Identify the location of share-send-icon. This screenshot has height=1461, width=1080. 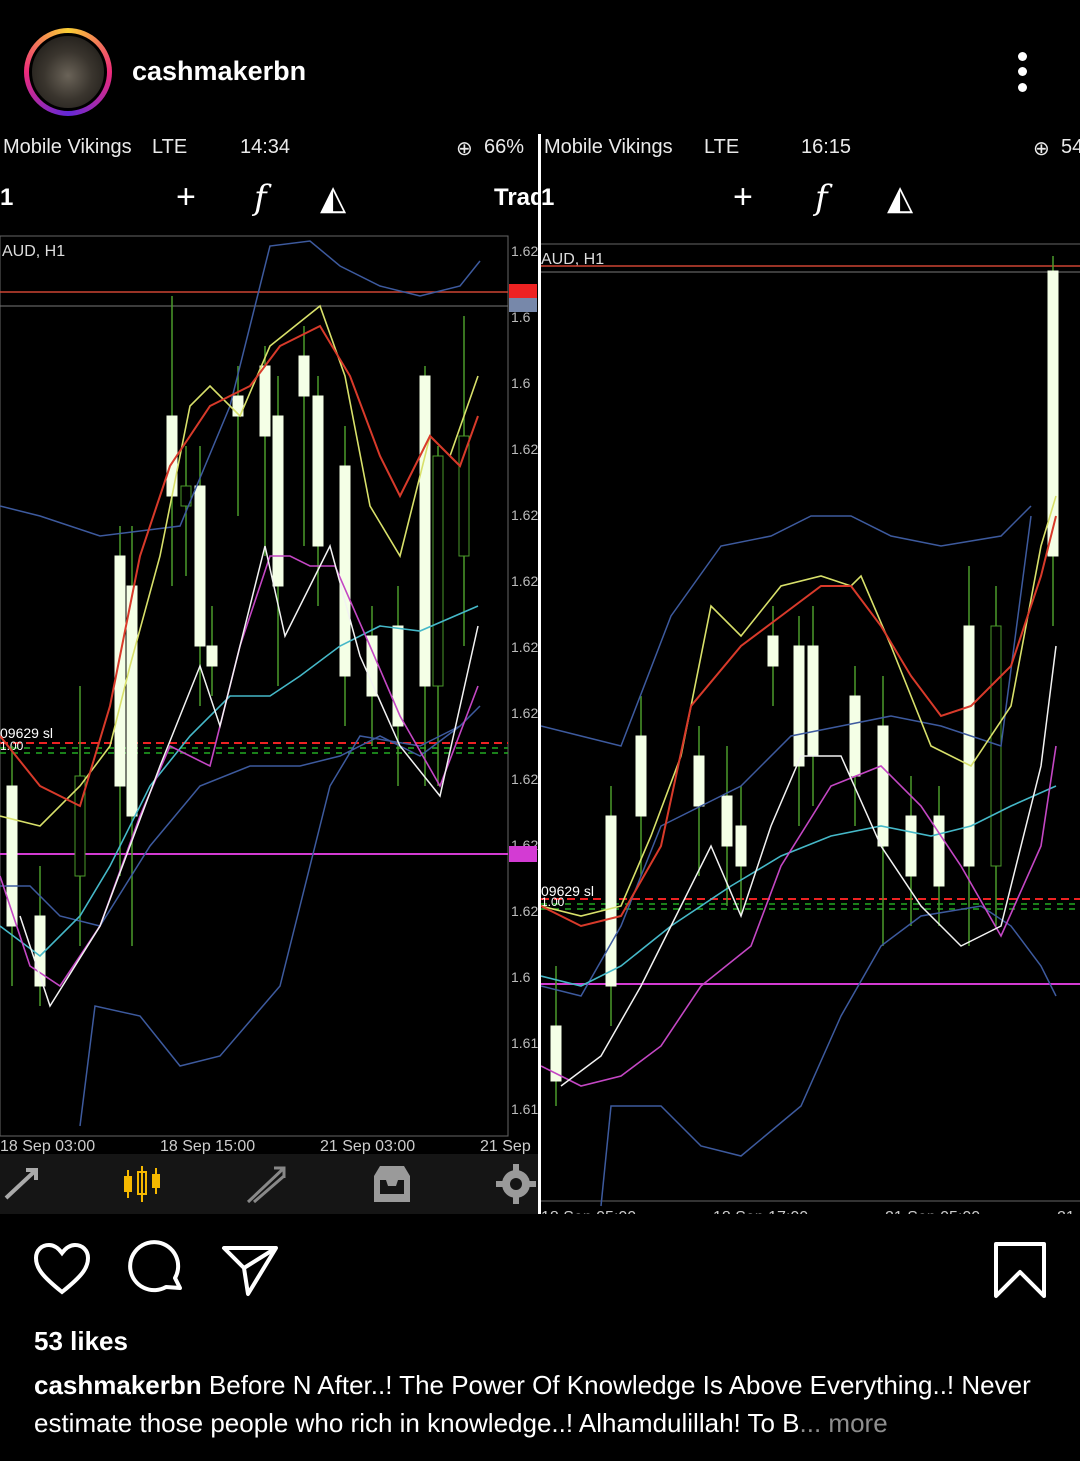
(250, 1270).